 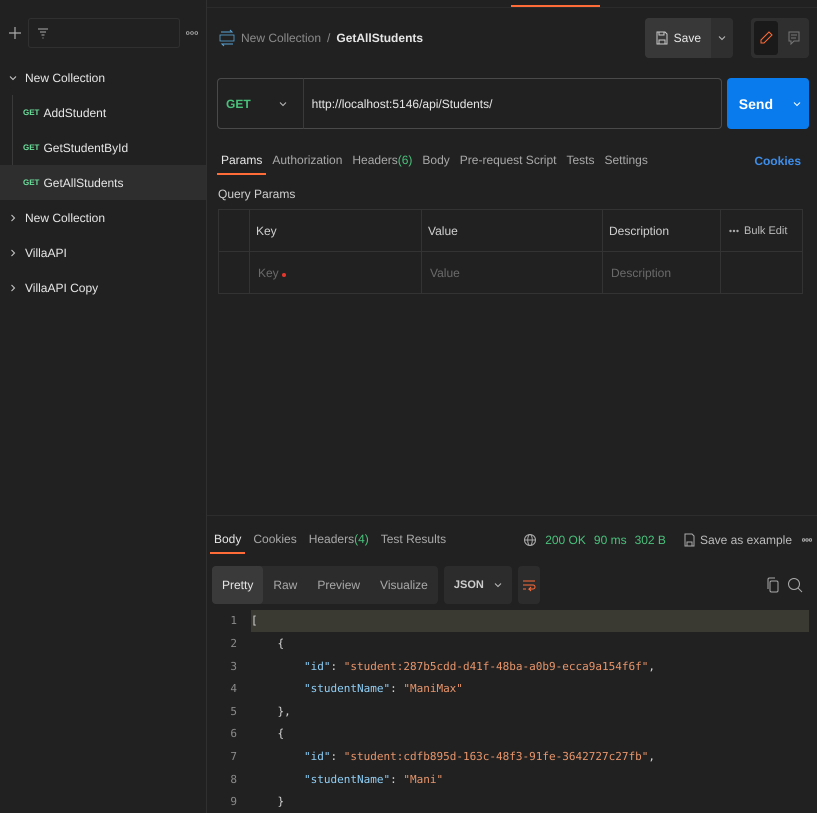 What do you see at coordinates (233, 779) in the screenshot?
I see `line-number: 8` at bounding box center [233, 779].